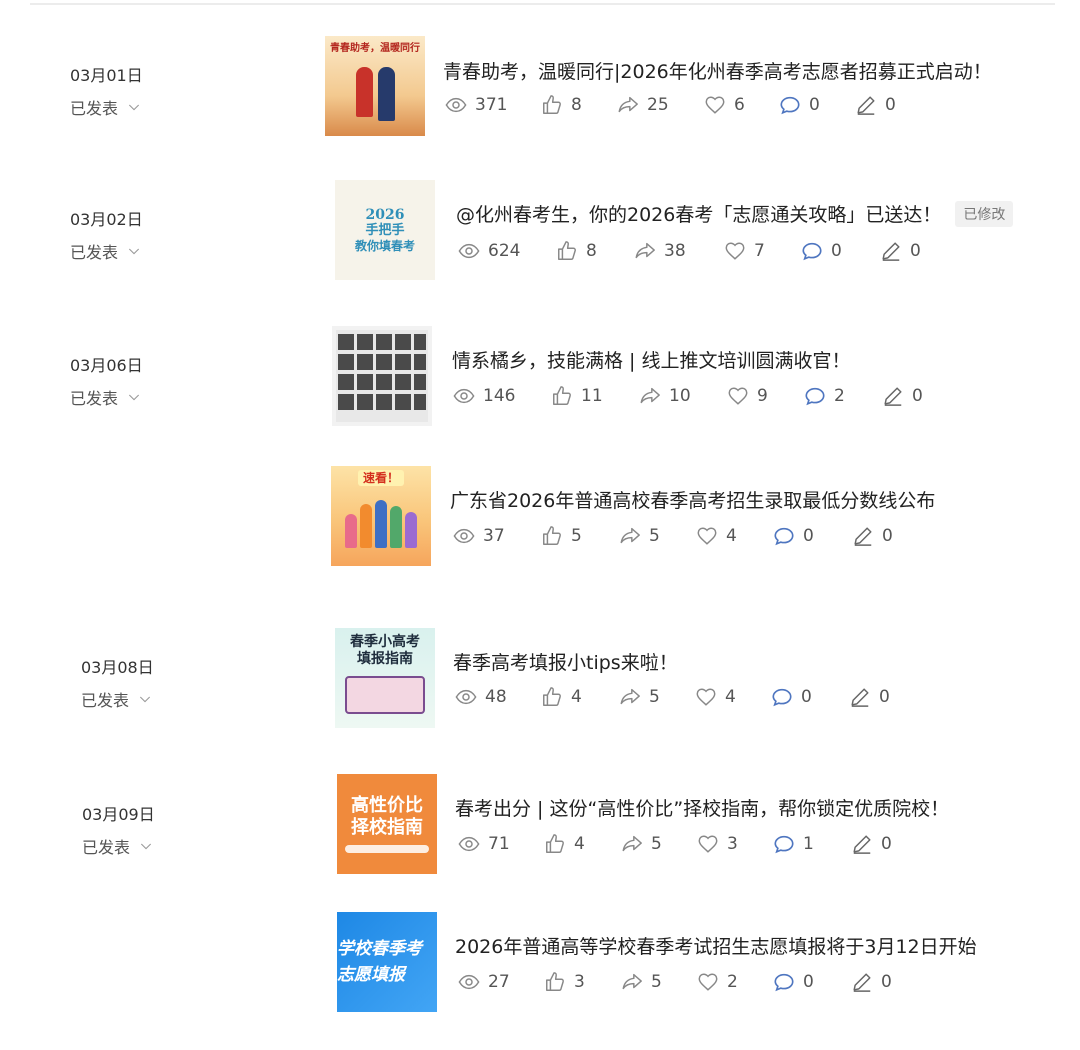  Describe the element at coordinates (702, 807) in the screenshot. I see `article-title: 春考出分 | 这份“高性价比”择校指南，帮你锁定优质院校！` at that location.